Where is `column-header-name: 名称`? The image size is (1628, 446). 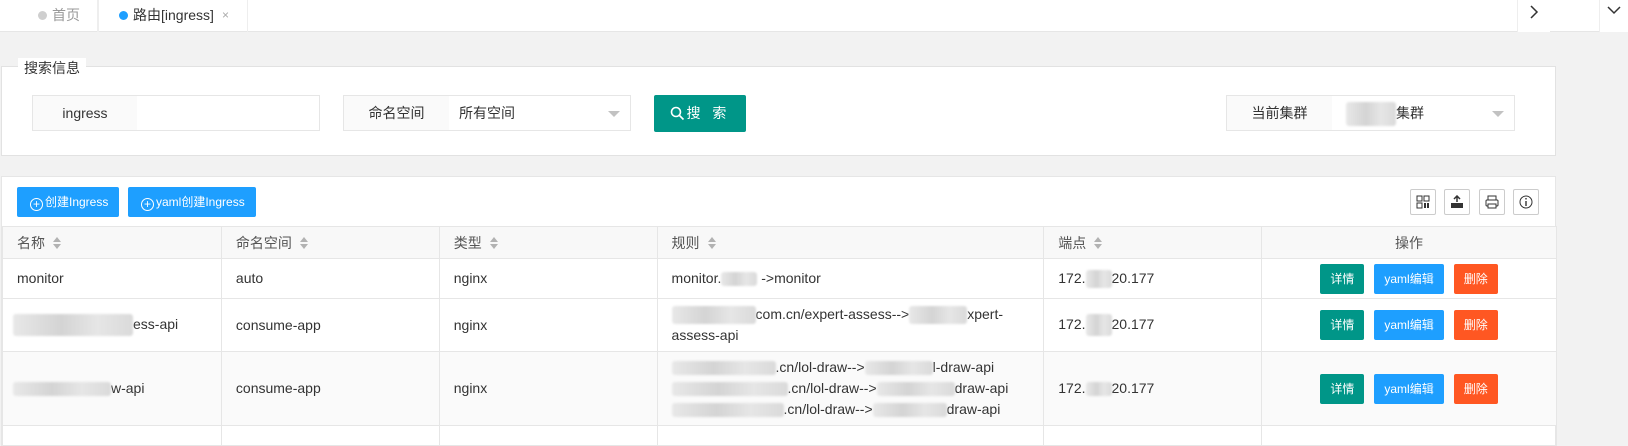 column-header-name: 名称 is located at coordinates (112, 242).